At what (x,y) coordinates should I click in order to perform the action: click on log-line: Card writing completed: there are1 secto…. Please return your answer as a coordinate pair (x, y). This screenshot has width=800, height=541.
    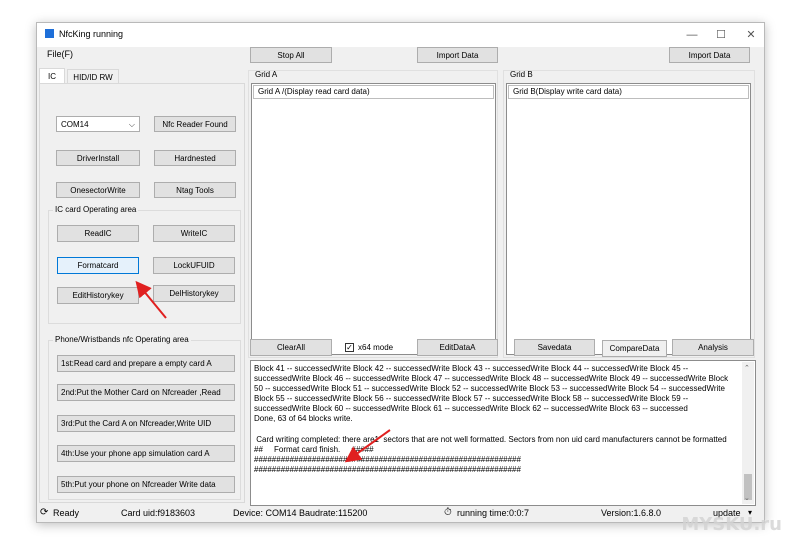
    Looking at the image, I should click on (490, 439).